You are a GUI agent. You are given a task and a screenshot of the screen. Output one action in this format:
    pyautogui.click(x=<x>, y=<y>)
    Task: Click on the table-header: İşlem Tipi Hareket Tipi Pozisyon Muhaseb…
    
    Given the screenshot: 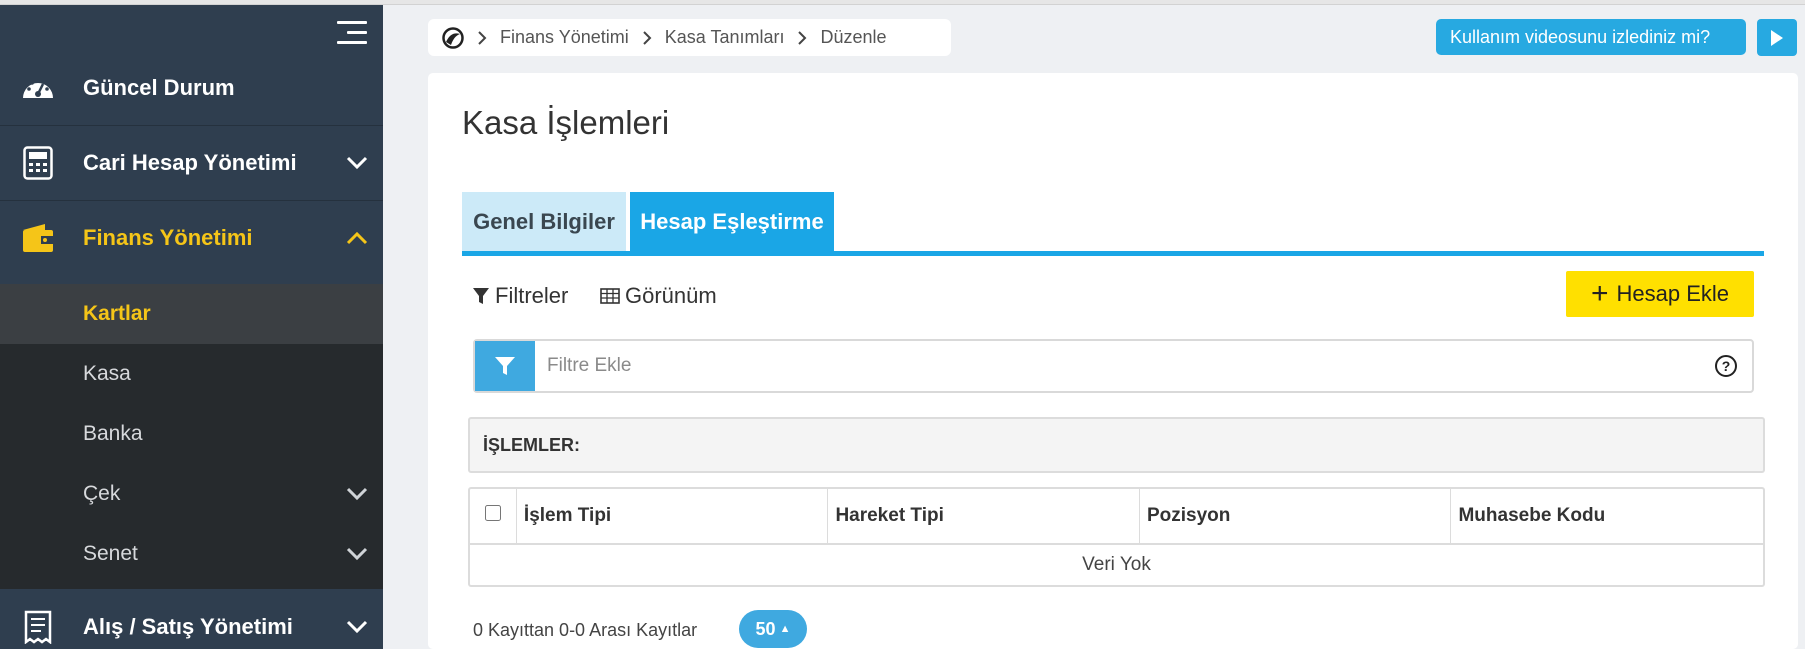 What is the action you would take?
    pyautogui.click(x=1116, y=517)
    